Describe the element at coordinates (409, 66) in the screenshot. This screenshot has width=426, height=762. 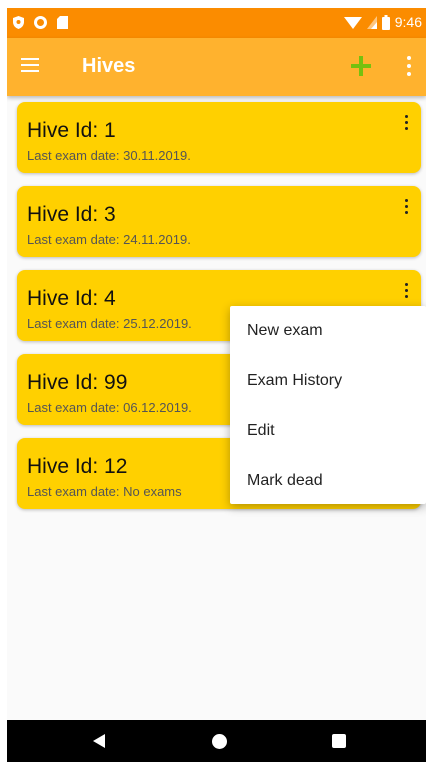
I see `overflow-menu-icon` at that location.